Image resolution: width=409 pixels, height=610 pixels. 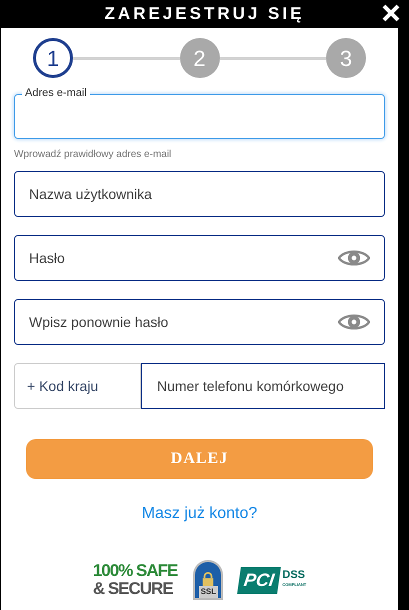 What do you see at coordinates (263, 386) in the screenshot?
I see `phone-field: Numer telefonu komórkowego` at bounding box center [263, 386].